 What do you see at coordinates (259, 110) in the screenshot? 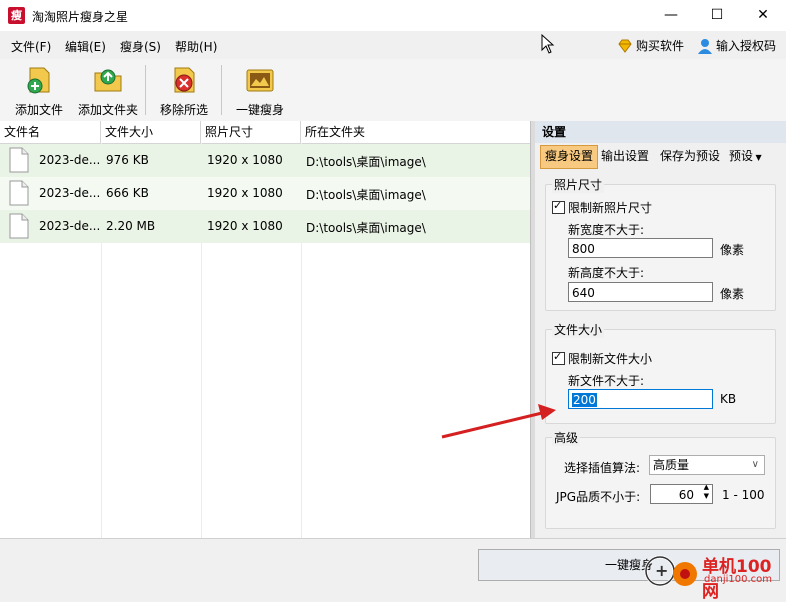
I see `one-click-slim-label: 一键瘦身` at bounding box center [259, 110].